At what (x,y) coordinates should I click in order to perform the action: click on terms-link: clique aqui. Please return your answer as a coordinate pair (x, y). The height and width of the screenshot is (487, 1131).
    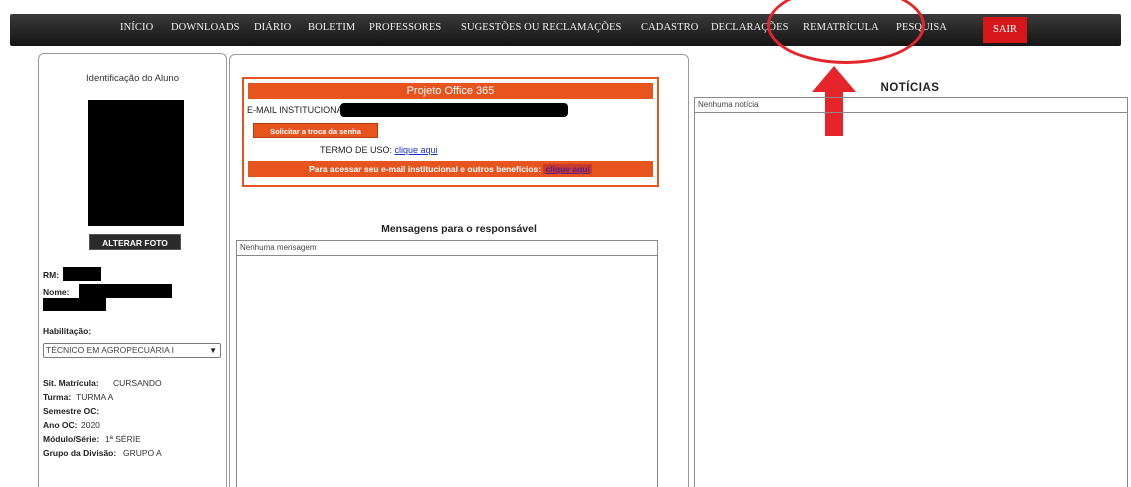
    Looking at the image, I should click on (416, 150).